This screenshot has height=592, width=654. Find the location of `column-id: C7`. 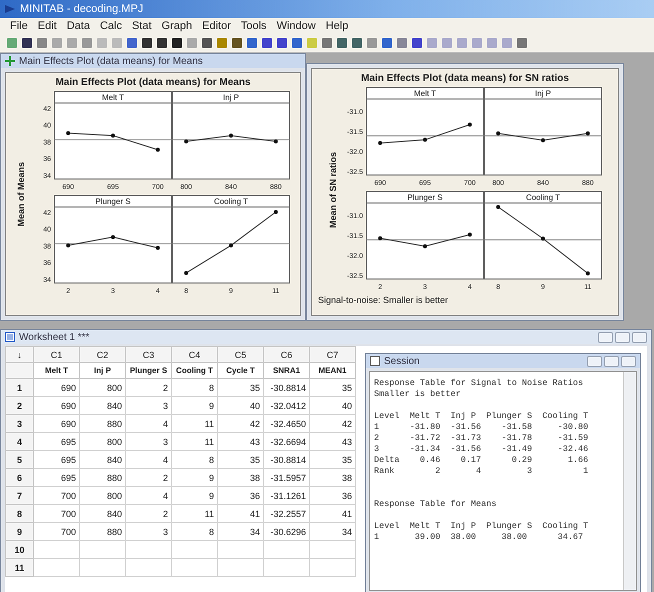

column-id: C7 is located at coordinates (333, 354).